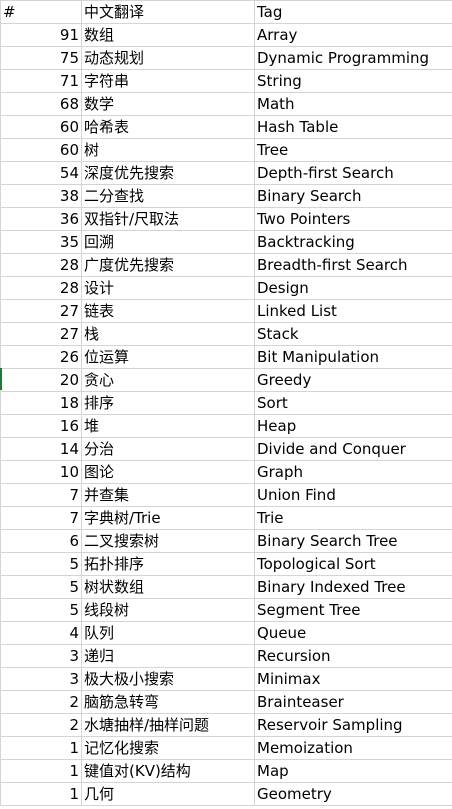 Image resolution: width=452 pixels, height=809 pixels. Describe the element at coordinates (168, 587) in the screenshot. I see `cell-chinese-translation: 树状数组` at that location.